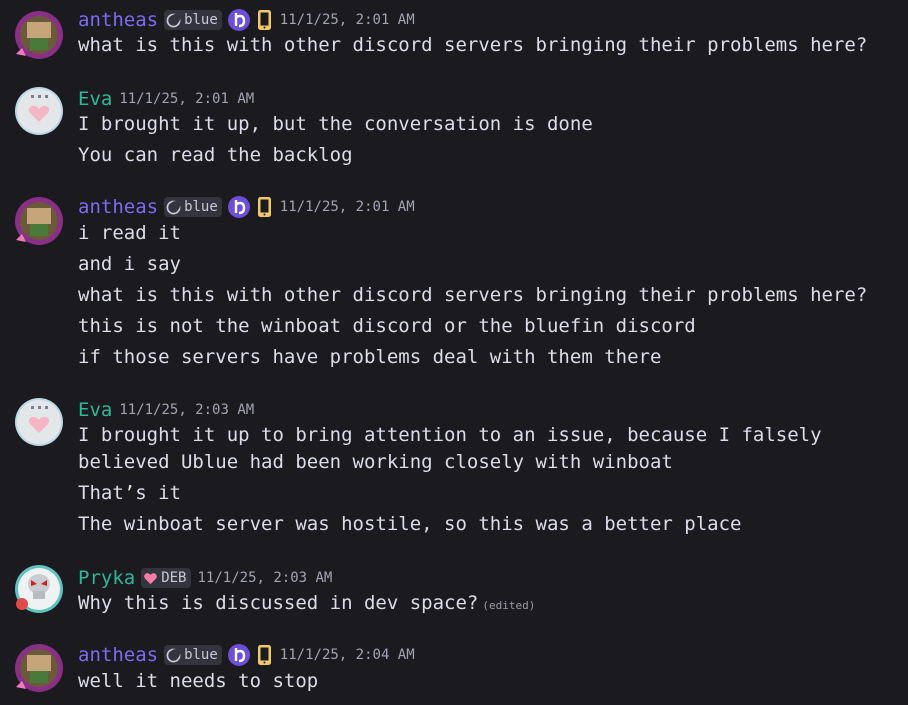 The height and width of the screenshot is (705, 908). I want to click on server-tag: DEB, so click(166, 578).